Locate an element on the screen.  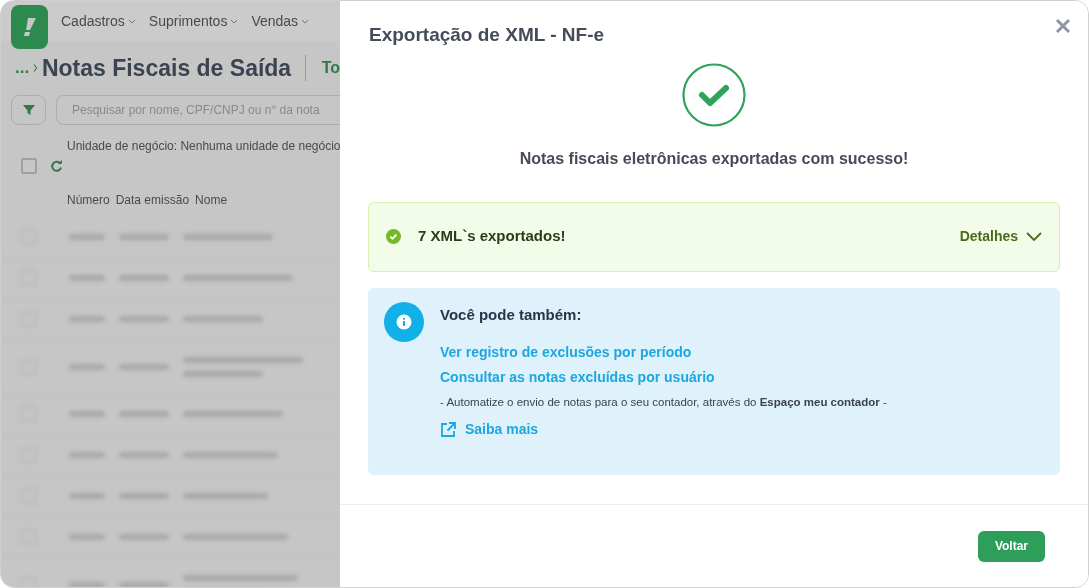
menu-item: Vendas is located at coordinates (280, 21).